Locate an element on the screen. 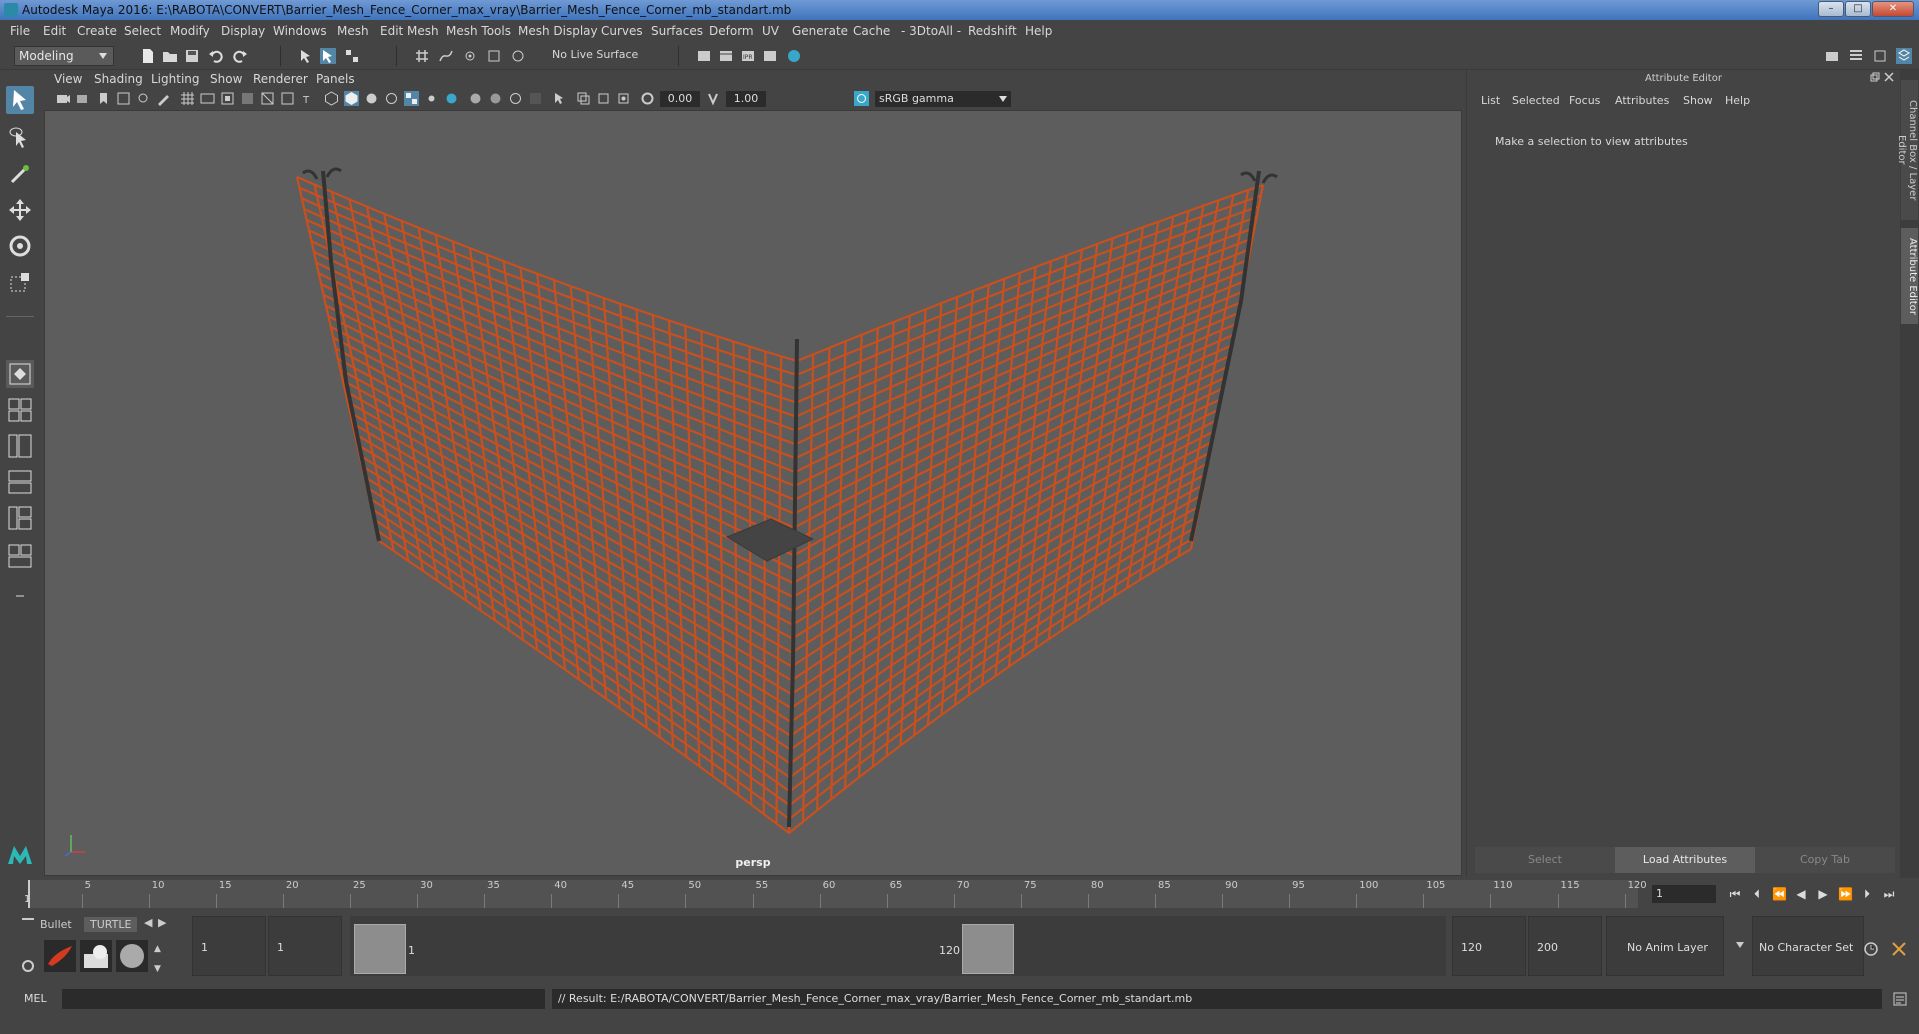  viewport-menu-panels: Panels is located at coordinates (335, 79).